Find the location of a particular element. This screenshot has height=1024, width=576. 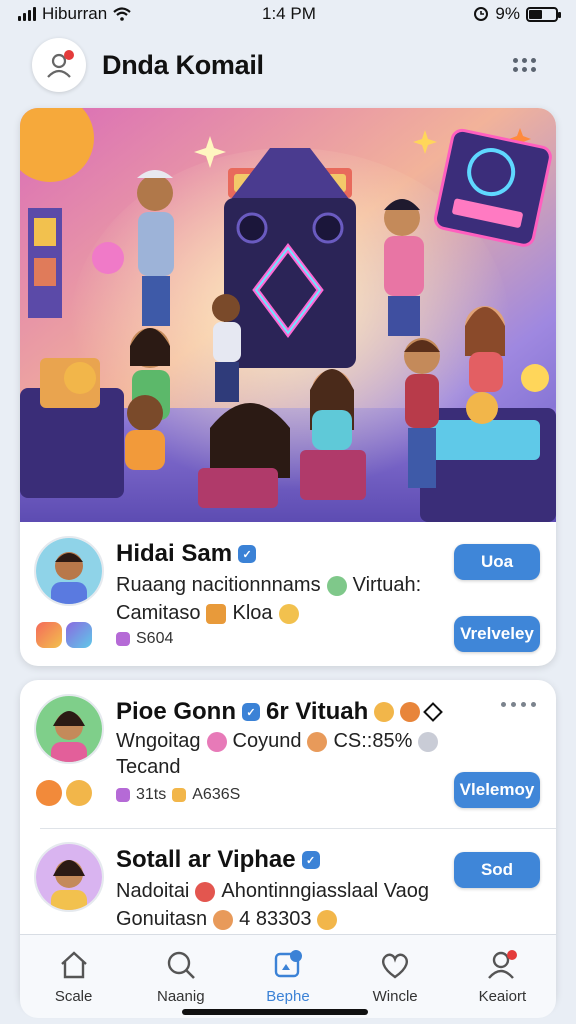

home-indicator is located at coordinates (275, 1012).